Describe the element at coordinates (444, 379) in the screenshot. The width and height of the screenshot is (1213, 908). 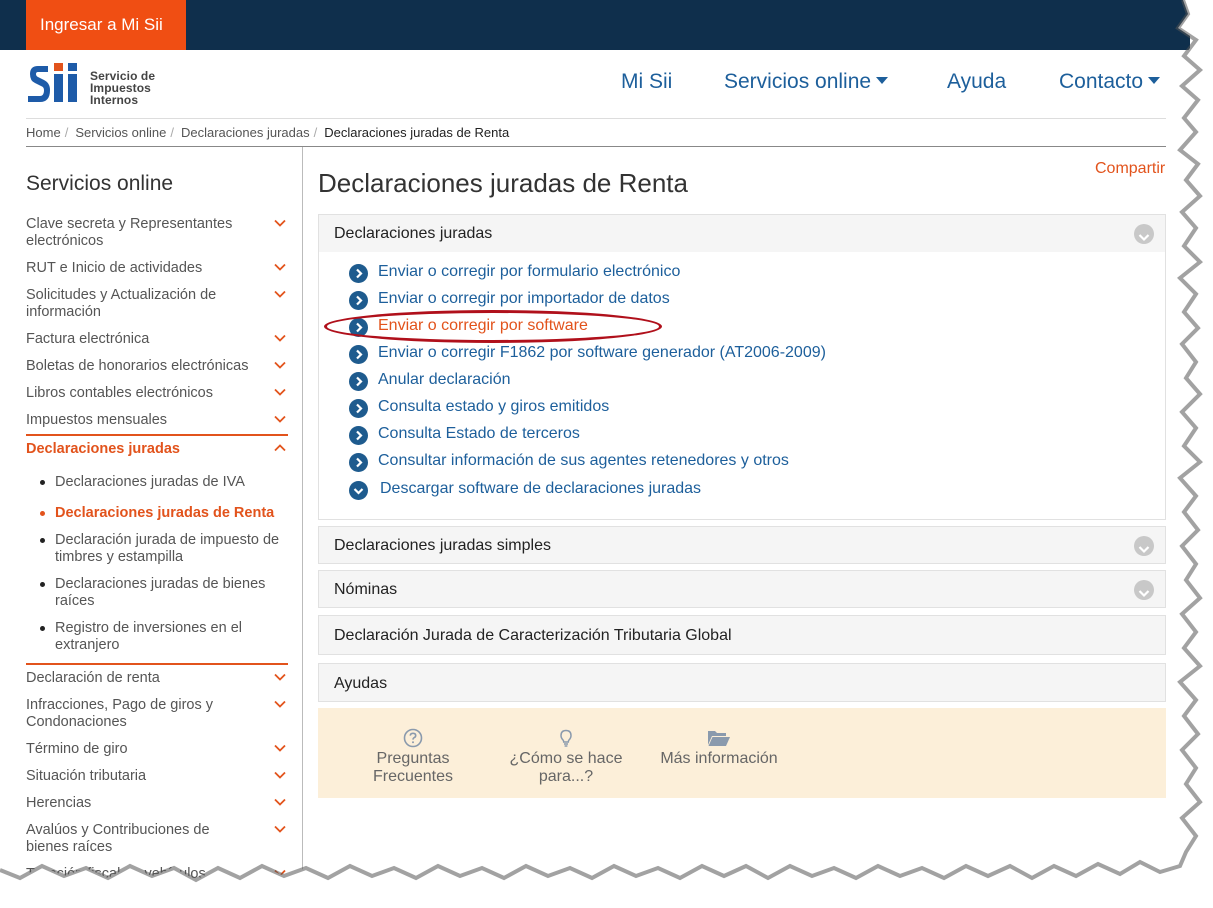
I see `link-label: Anular declaración` at that location.